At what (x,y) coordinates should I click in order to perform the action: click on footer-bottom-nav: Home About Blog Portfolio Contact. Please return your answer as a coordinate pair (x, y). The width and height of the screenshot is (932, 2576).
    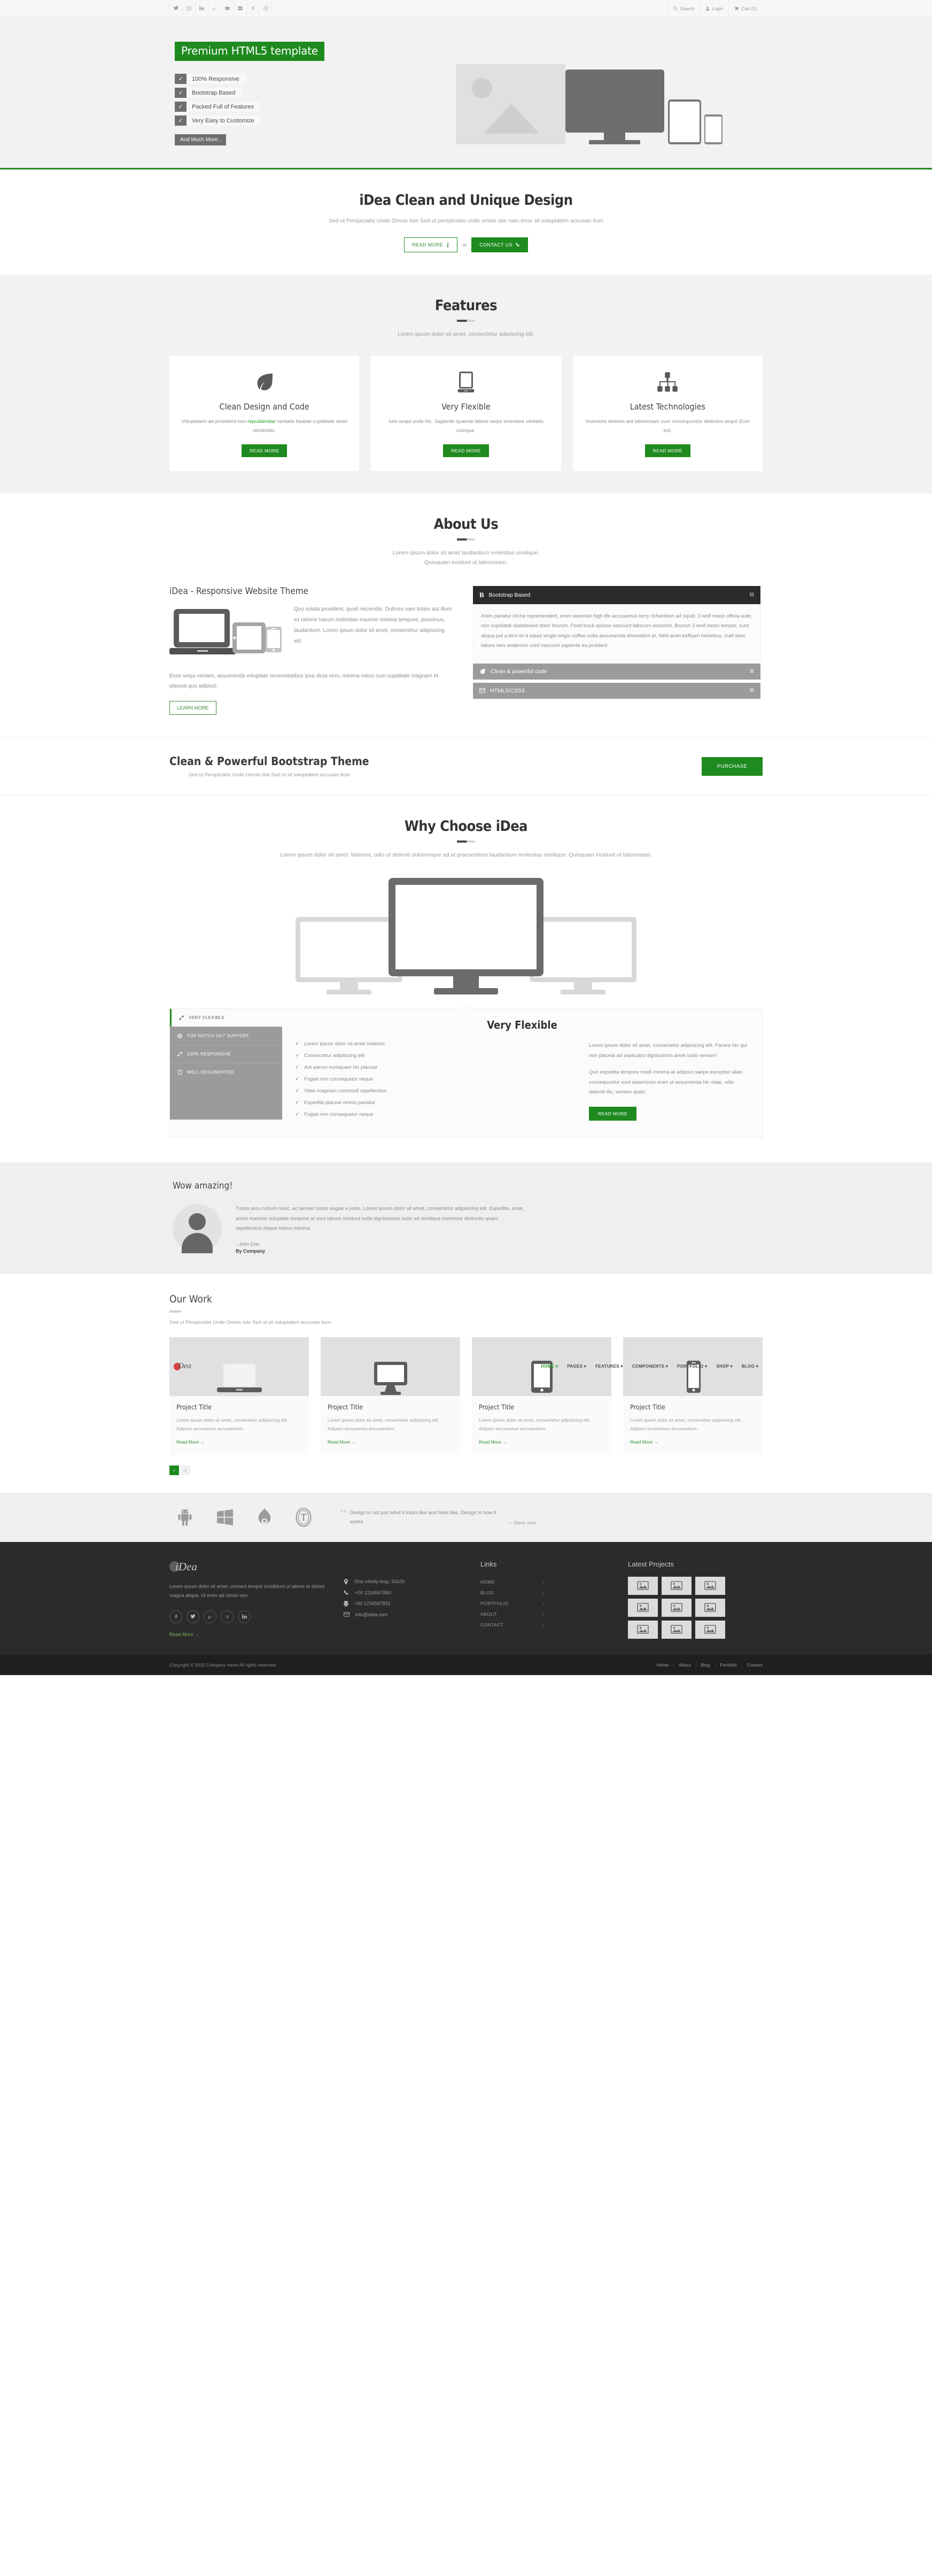
    Looking at the image, I should click on (707, 1665).